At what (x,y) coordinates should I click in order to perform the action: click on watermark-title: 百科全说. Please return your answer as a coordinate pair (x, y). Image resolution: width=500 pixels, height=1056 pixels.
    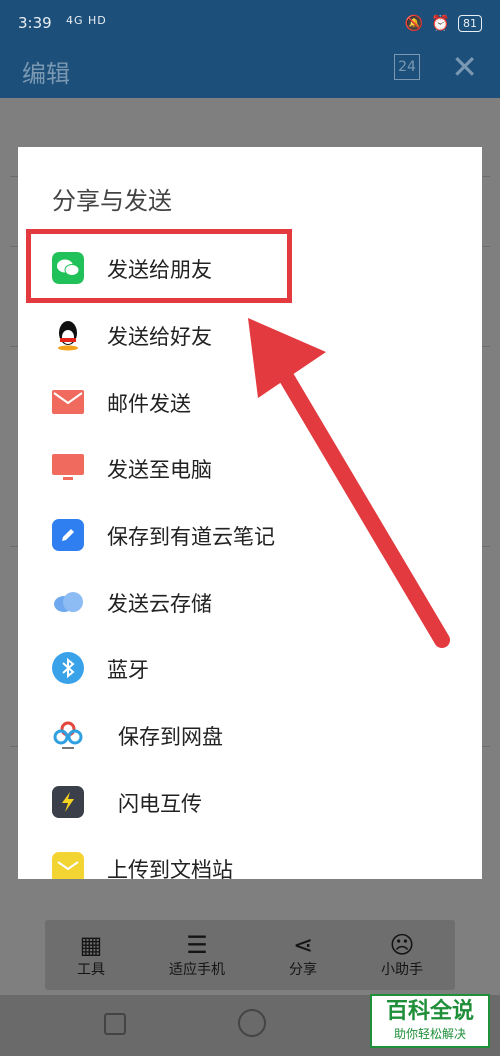
    Looking at the image, I should click on (429, 1011).